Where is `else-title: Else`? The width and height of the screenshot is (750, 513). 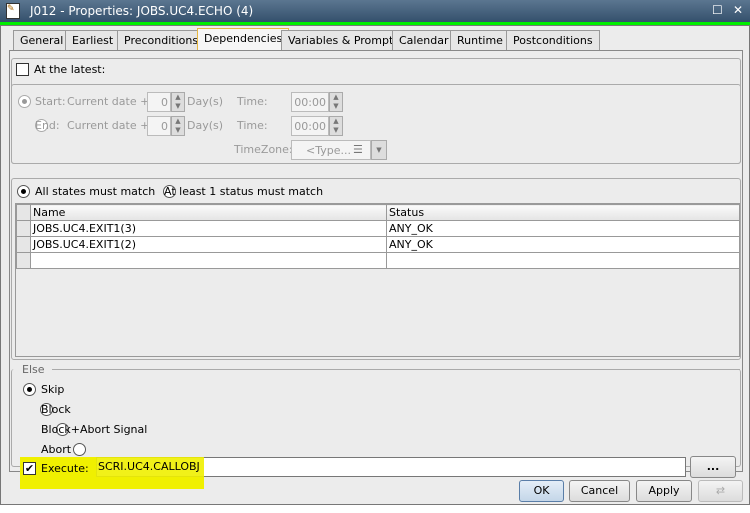
else-title: Else is located at coordinates (33, 369).